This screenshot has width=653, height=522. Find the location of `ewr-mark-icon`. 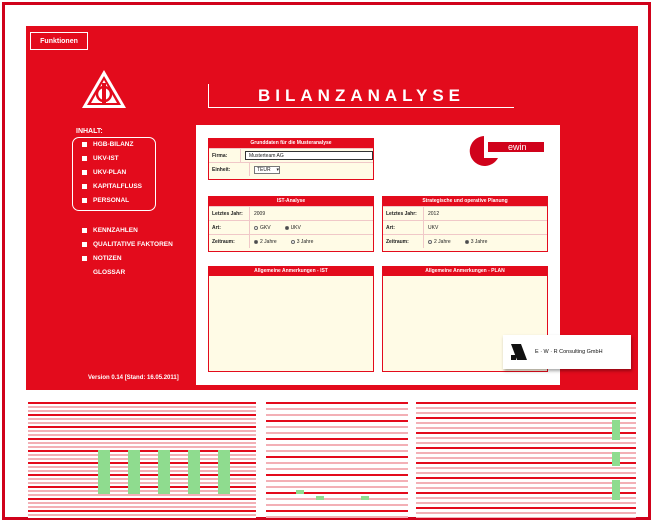

ewr-mark-icon is located at coordinates (519, 352).